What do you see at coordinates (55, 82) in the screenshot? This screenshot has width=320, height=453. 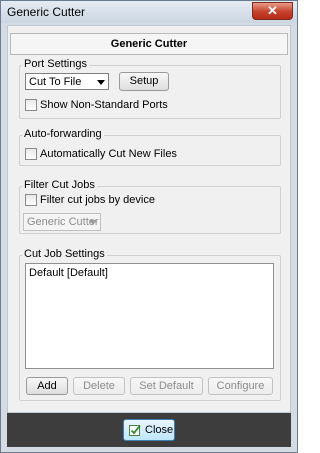 I see `port-select-value: Cut To File` at bounding box center [55, 82].